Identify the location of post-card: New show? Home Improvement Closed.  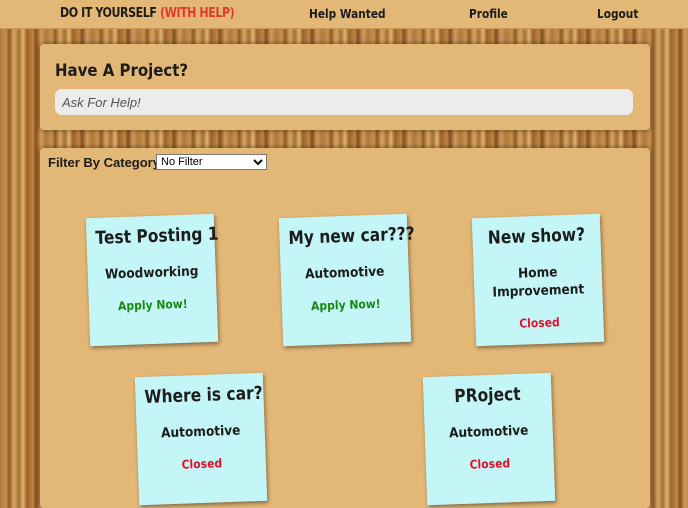
(538, 280).